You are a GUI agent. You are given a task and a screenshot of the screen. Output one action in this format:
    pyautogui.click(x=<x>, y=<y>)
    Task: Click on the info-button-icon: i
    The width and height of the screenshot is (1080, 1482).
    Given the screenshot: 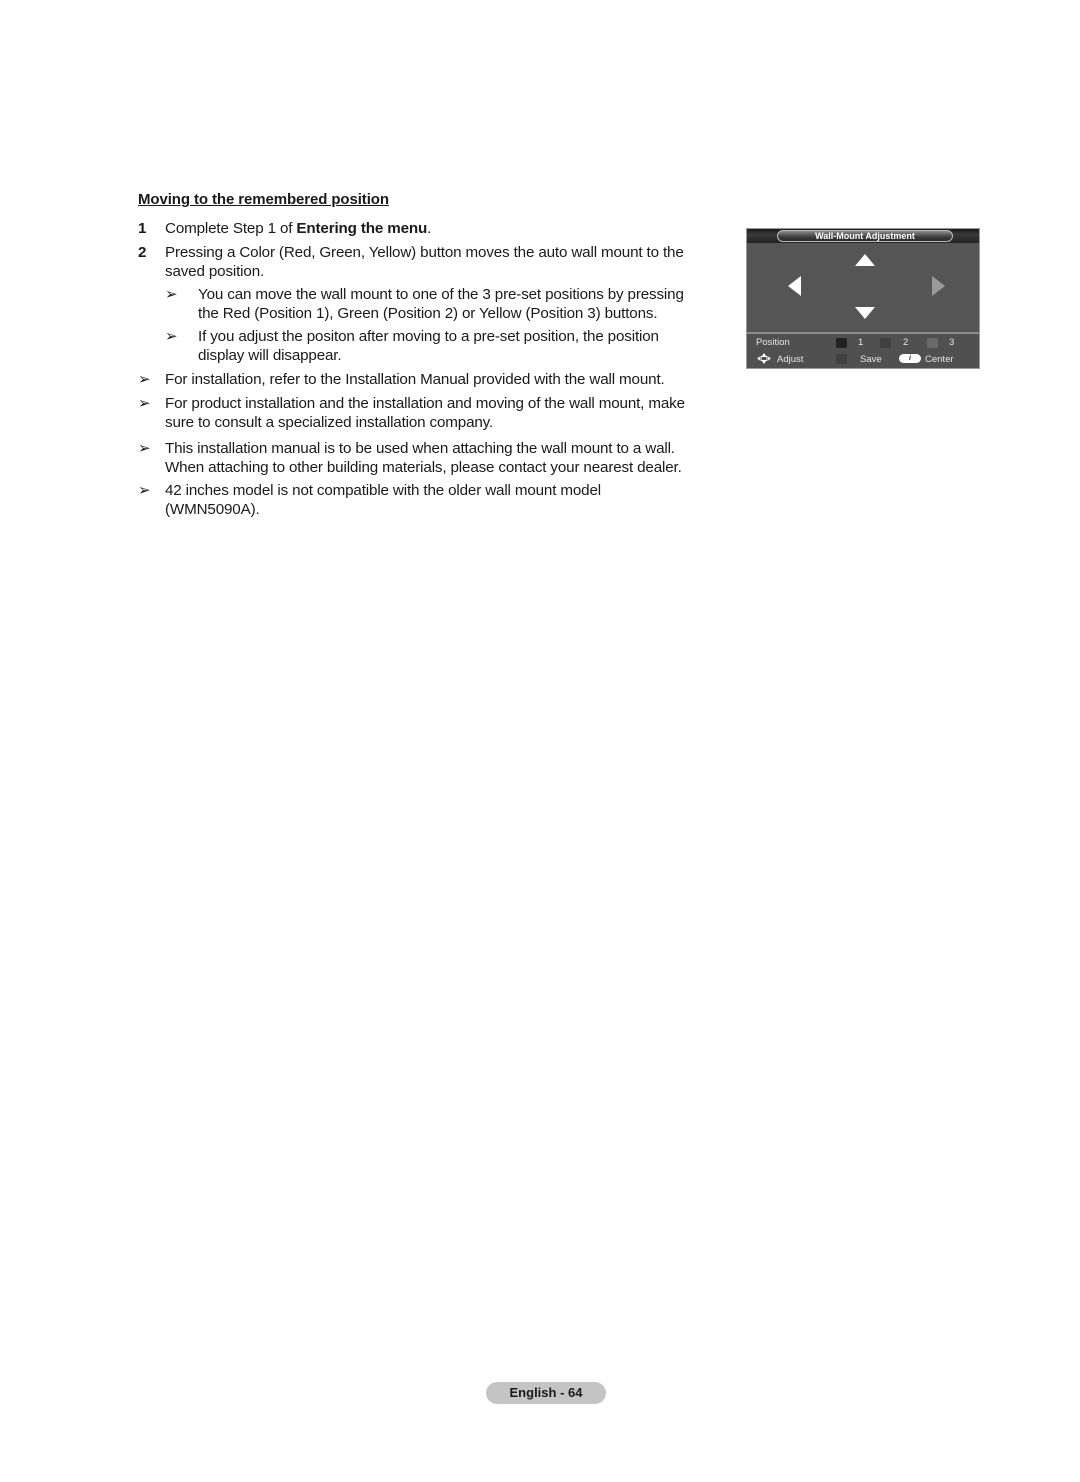 What is the action you would take?
    pyautogui.click(x=910, y=358)
    